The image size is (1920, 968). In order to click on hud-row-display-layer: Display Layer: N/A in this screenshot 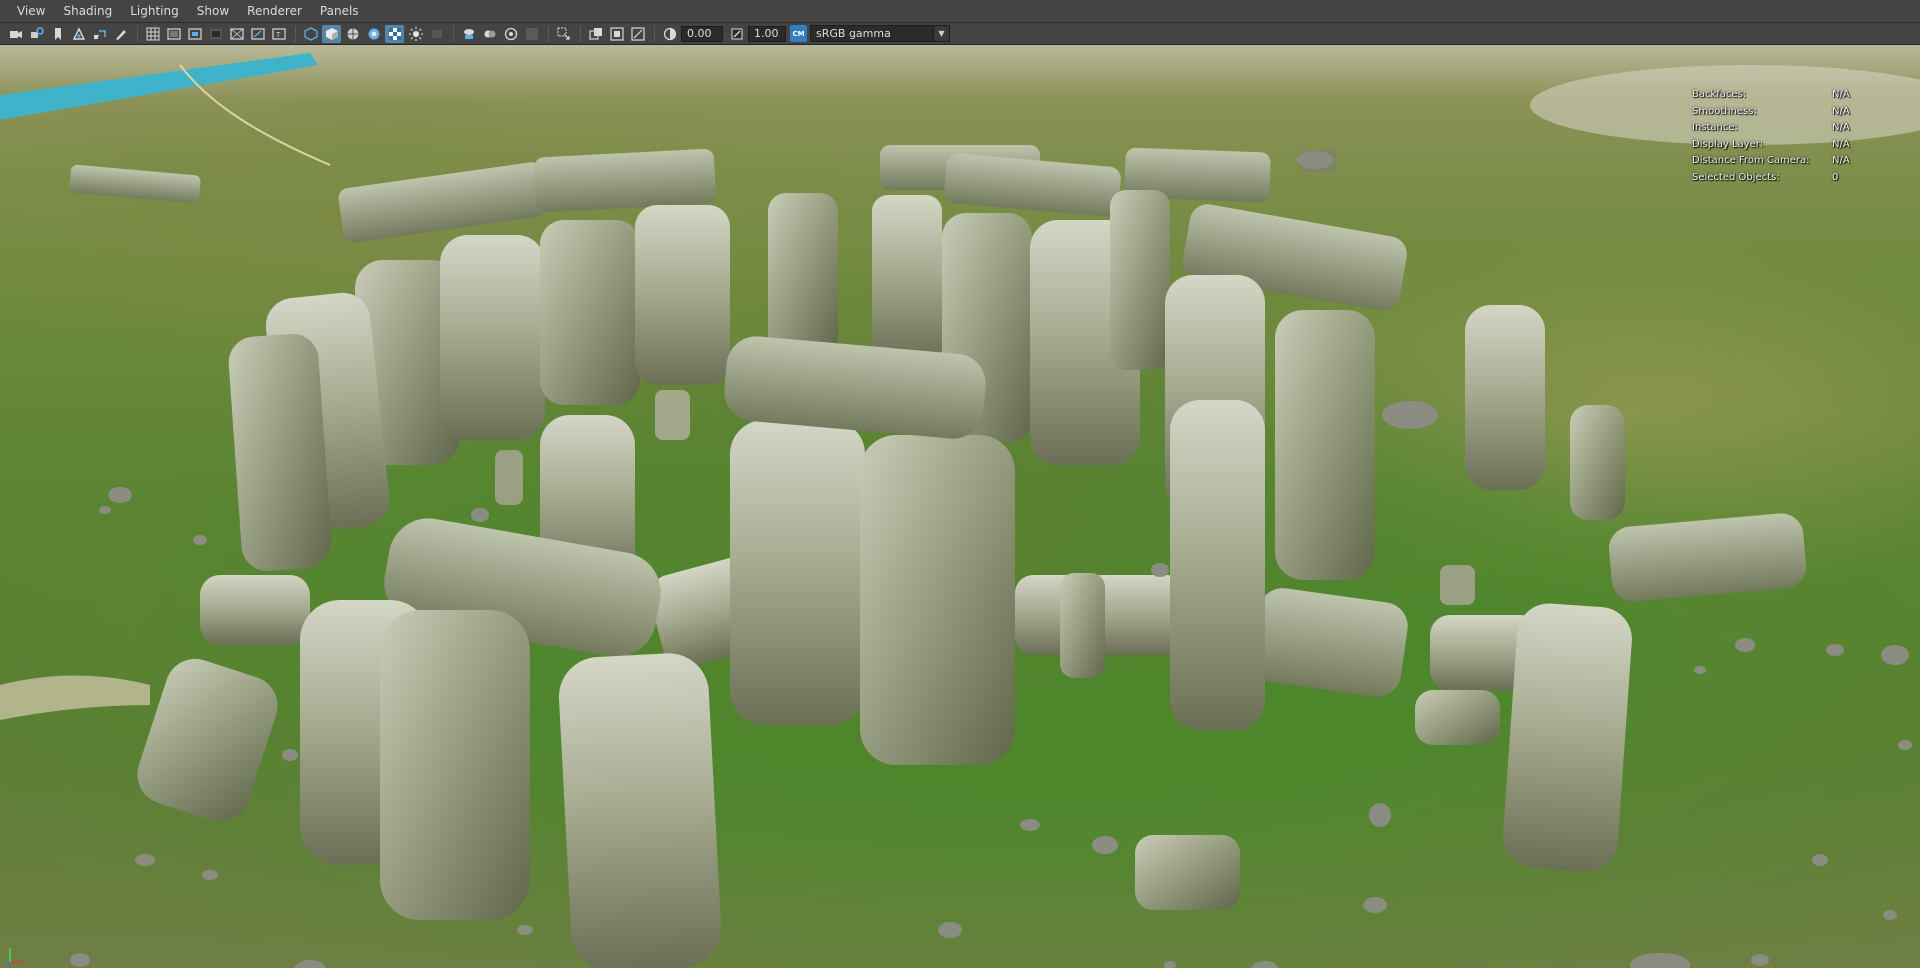, I will do `click(1792, 145)`.